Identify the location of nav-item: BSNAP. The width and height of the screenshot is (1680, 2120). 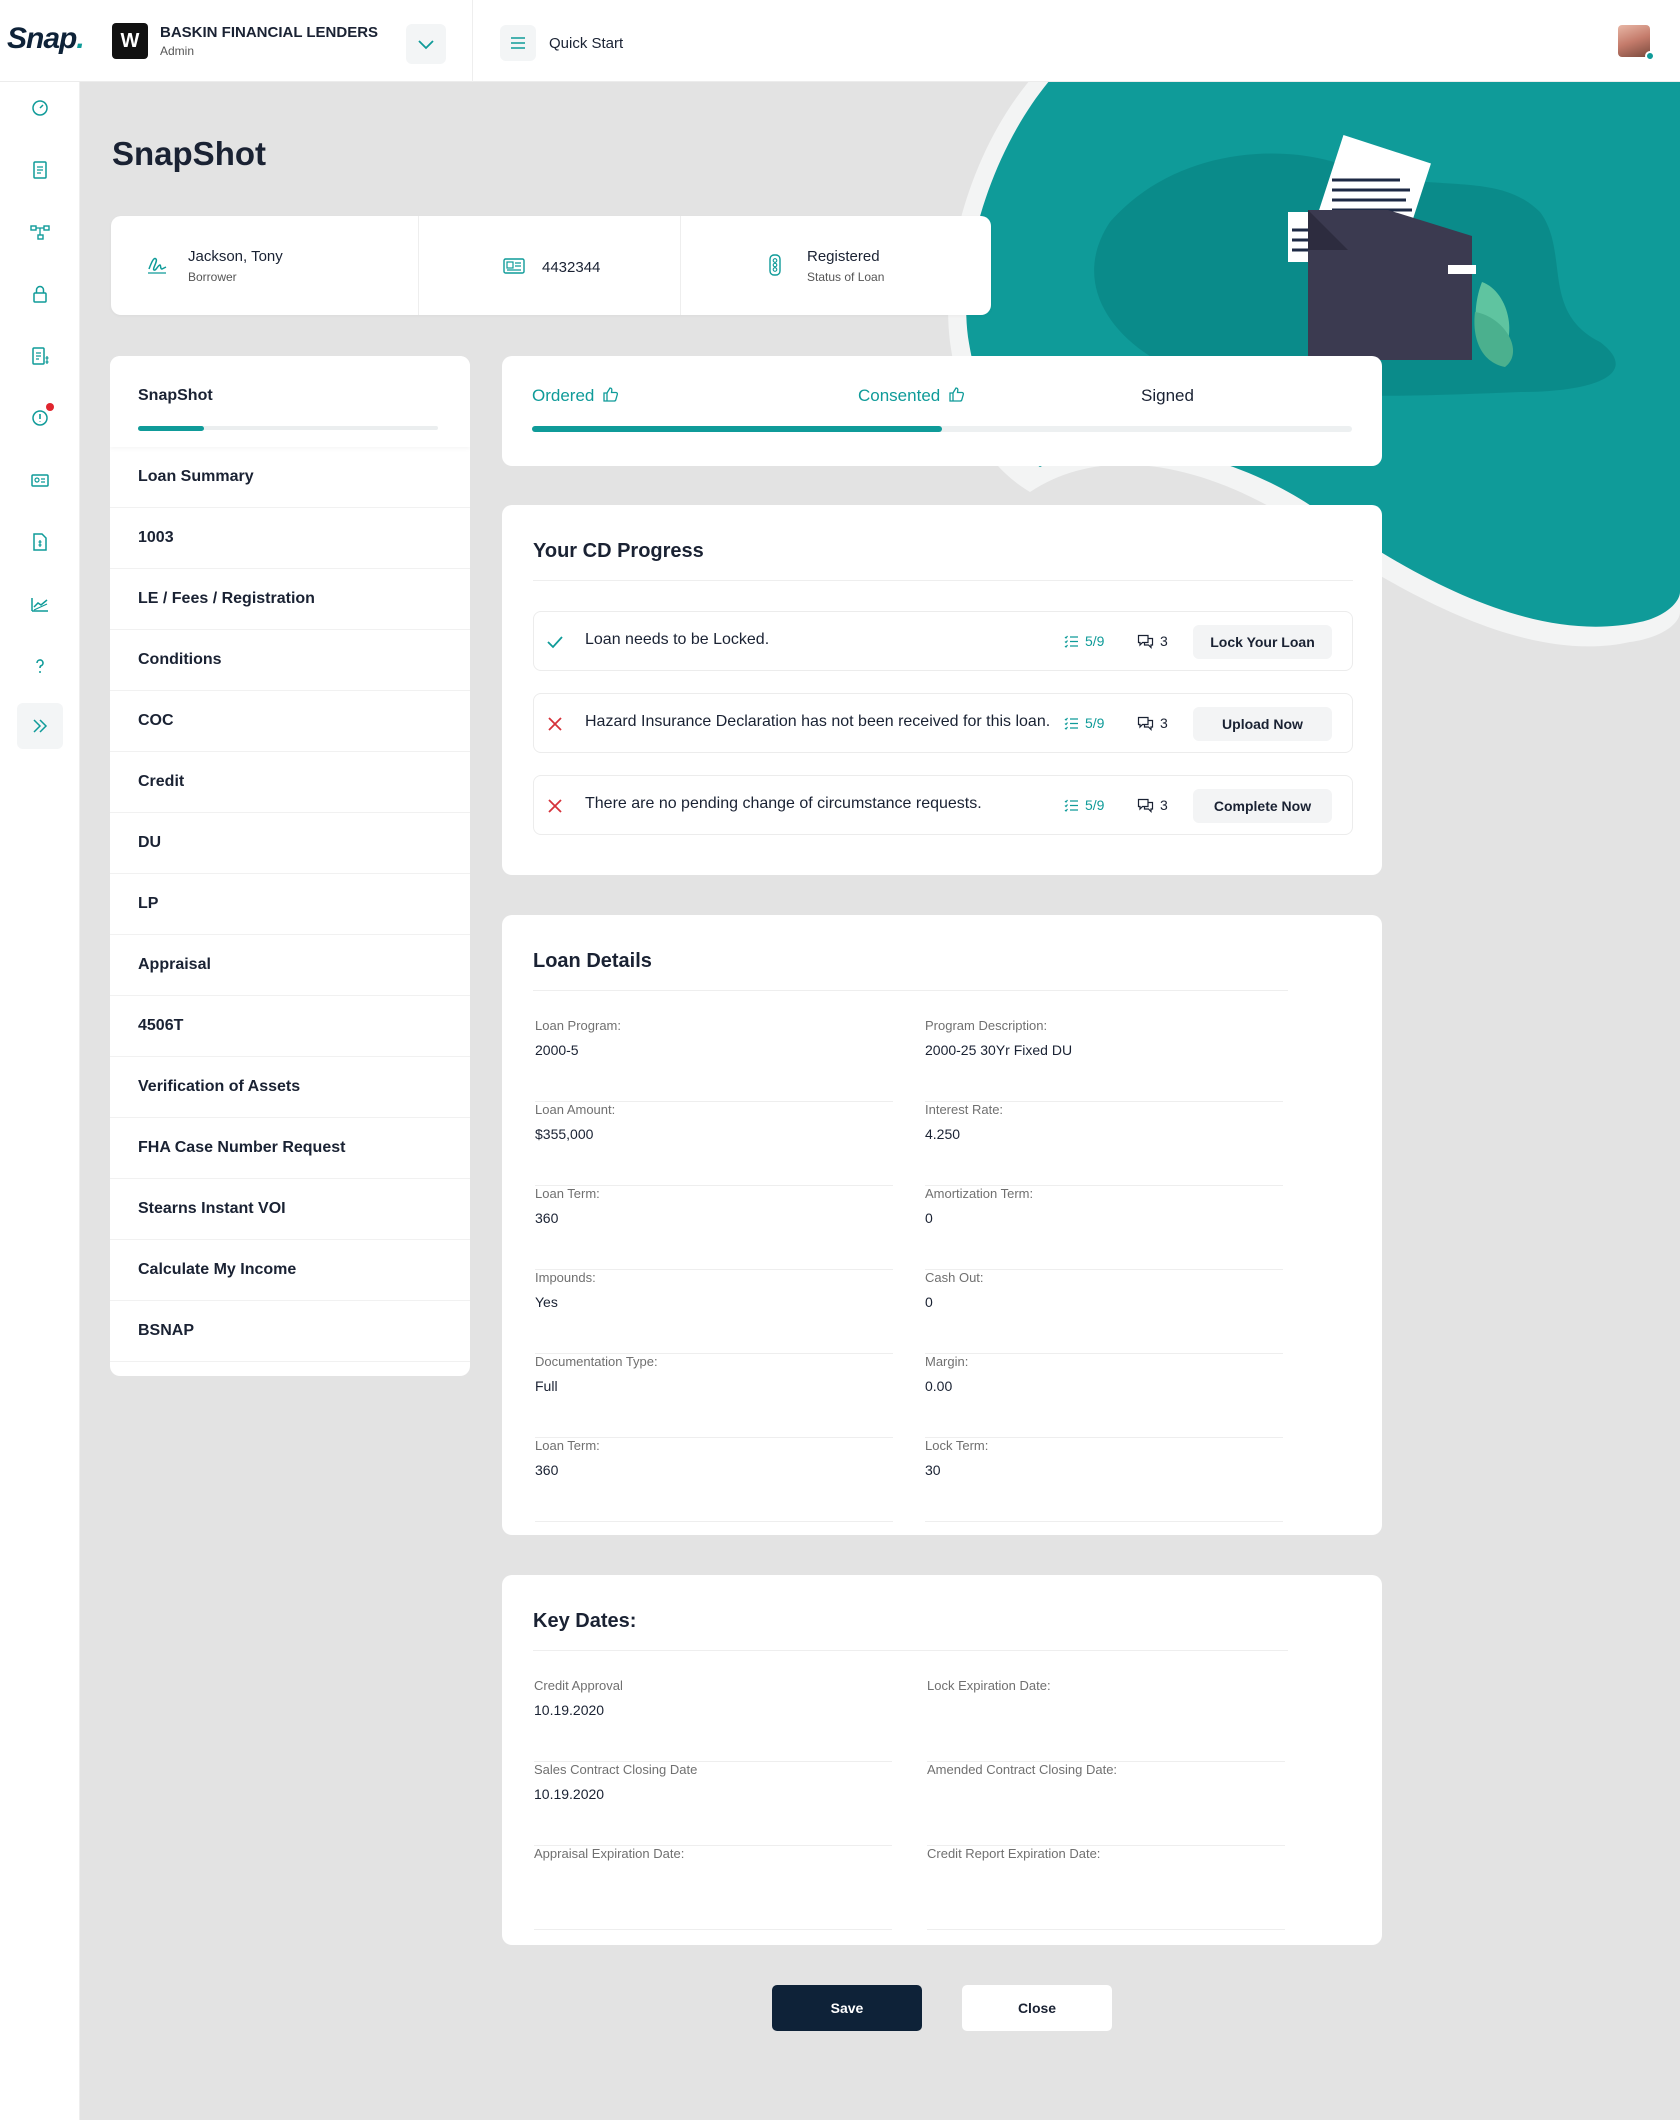
(290, 1331).